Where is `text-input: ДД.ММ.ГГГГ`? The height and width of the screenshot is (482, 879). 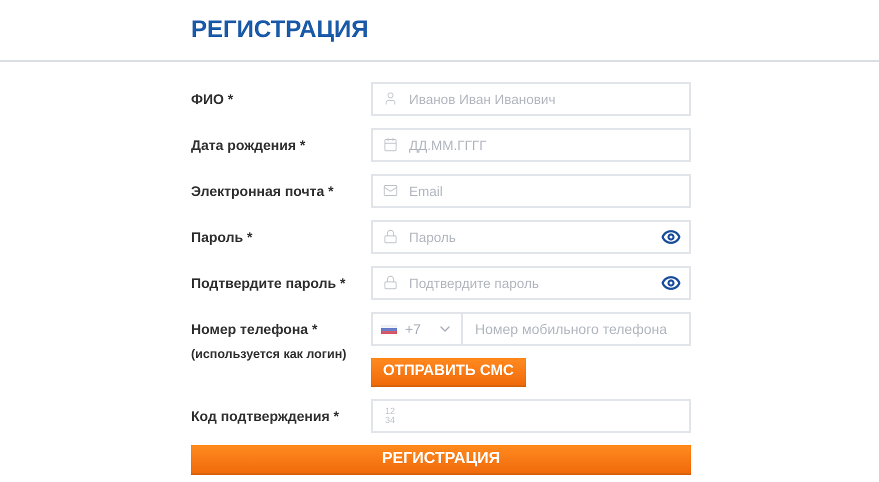 text-input: ДД.ММ.ГГГГ is located at coordinates (531, 145).